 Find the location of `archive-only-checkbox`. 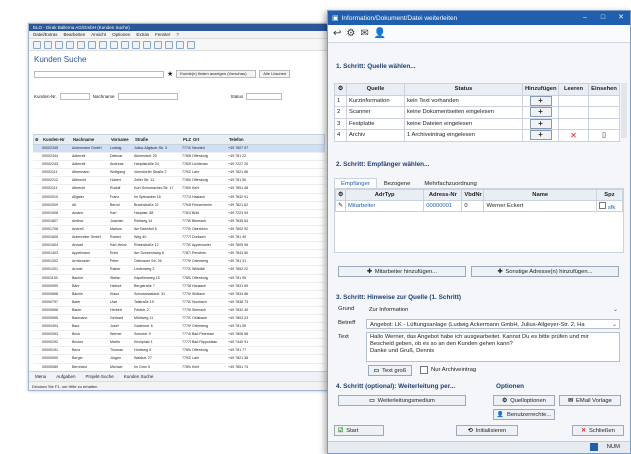

archive-only-checkbox is located at coordinates (424, 370).